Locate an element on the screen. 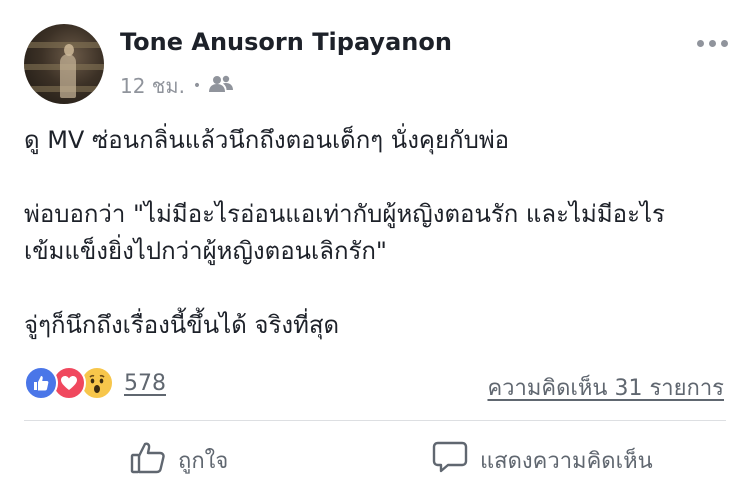 This screenshot has width=750, height=496. like-button-label: ถูกใจ is located at coordinates (203, 461).